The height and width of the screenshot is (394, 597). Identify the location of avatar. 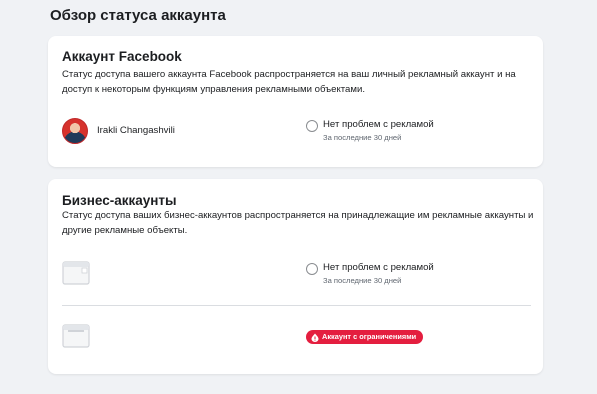
(75, 131).